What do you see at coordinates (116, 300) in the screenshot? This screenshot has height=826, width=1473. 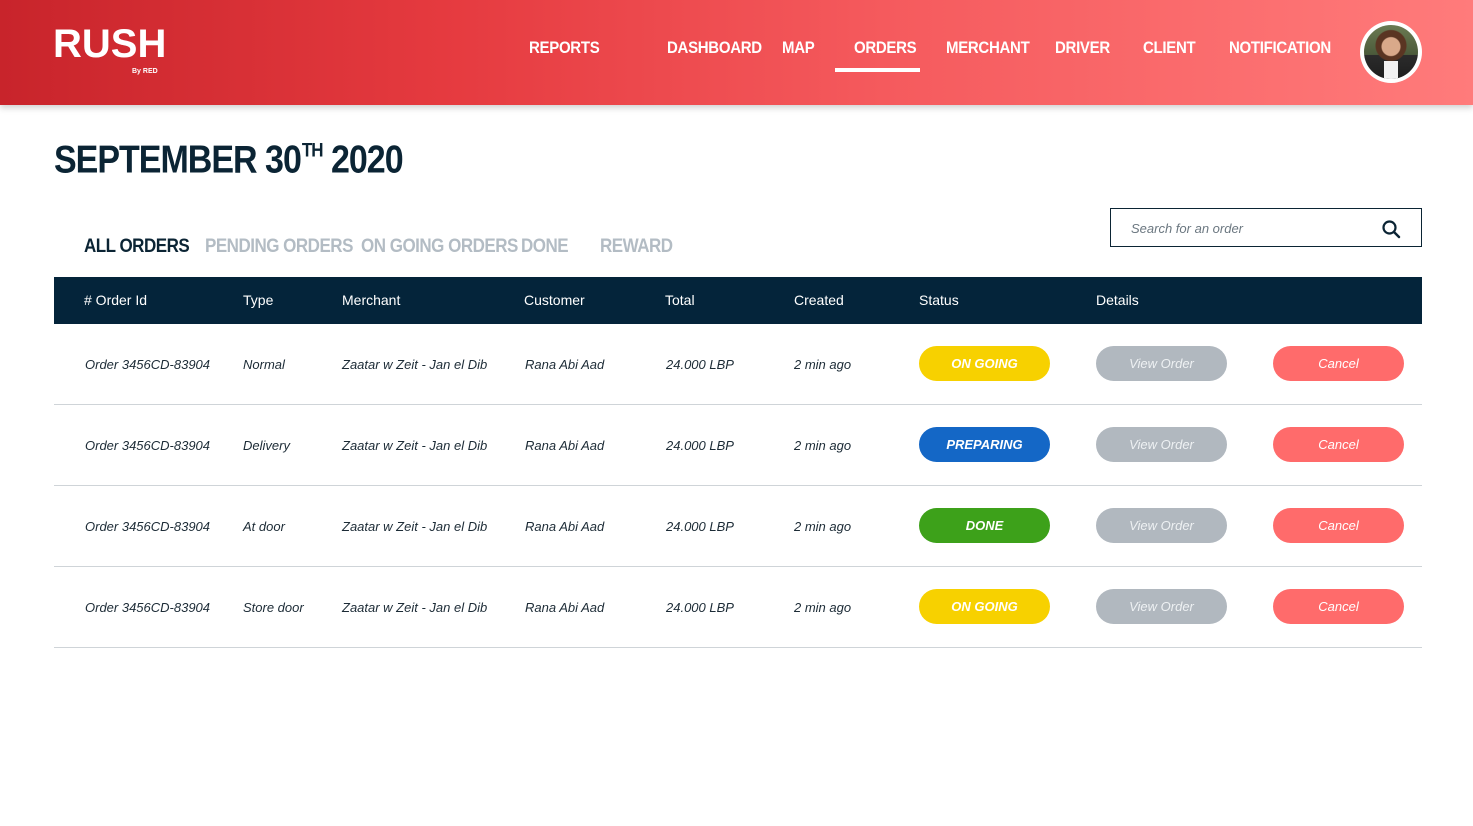 I see `column-order-id: # Order Id` at bounding box center [116, 300].